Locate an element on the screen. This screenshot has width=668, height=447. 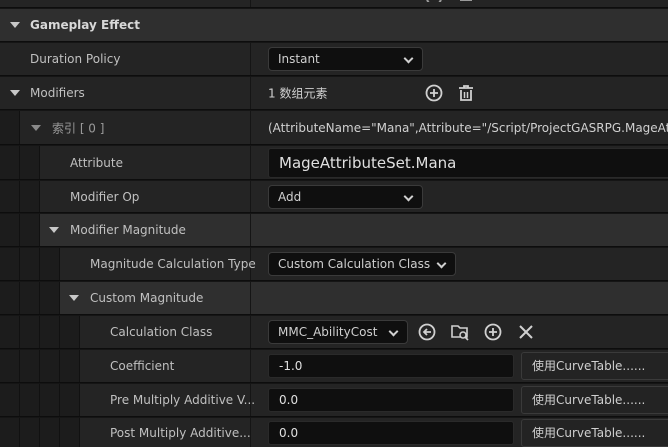
duration-policy-value: Instant is located at coordinates (299, 59).